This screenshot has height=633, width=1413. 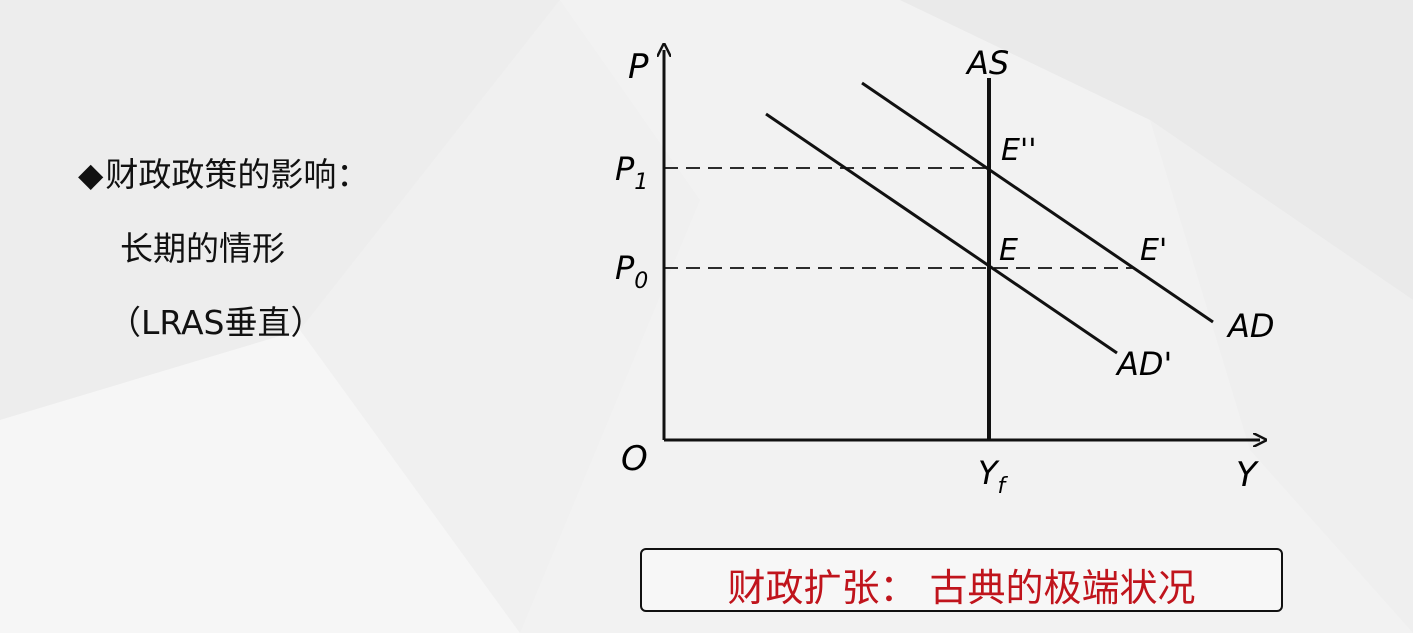 What do you see at coordinates (1037, 202) in the screenshot?
I see `ad-shifted-curve` at bounding box center [1037, 202].